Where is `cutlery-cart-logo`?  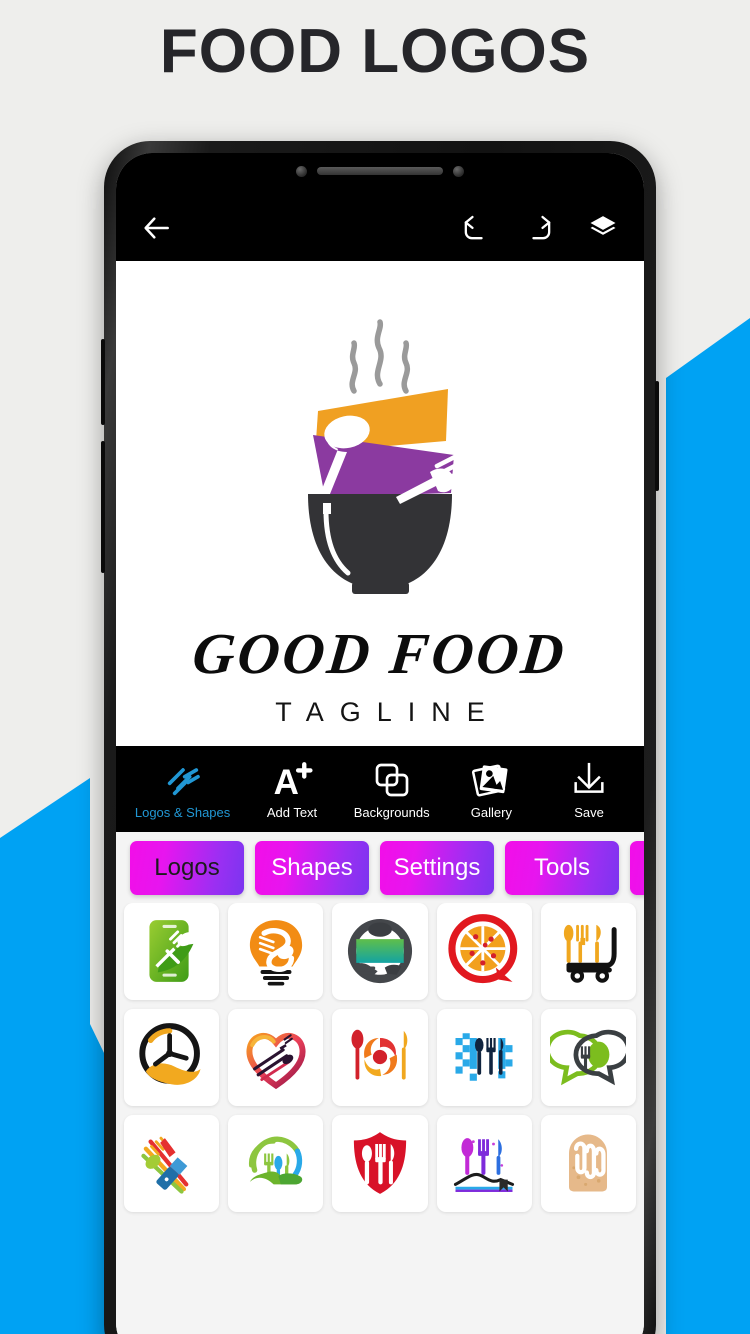
cutlery-cart-logo is located at coordinates (591, 953).